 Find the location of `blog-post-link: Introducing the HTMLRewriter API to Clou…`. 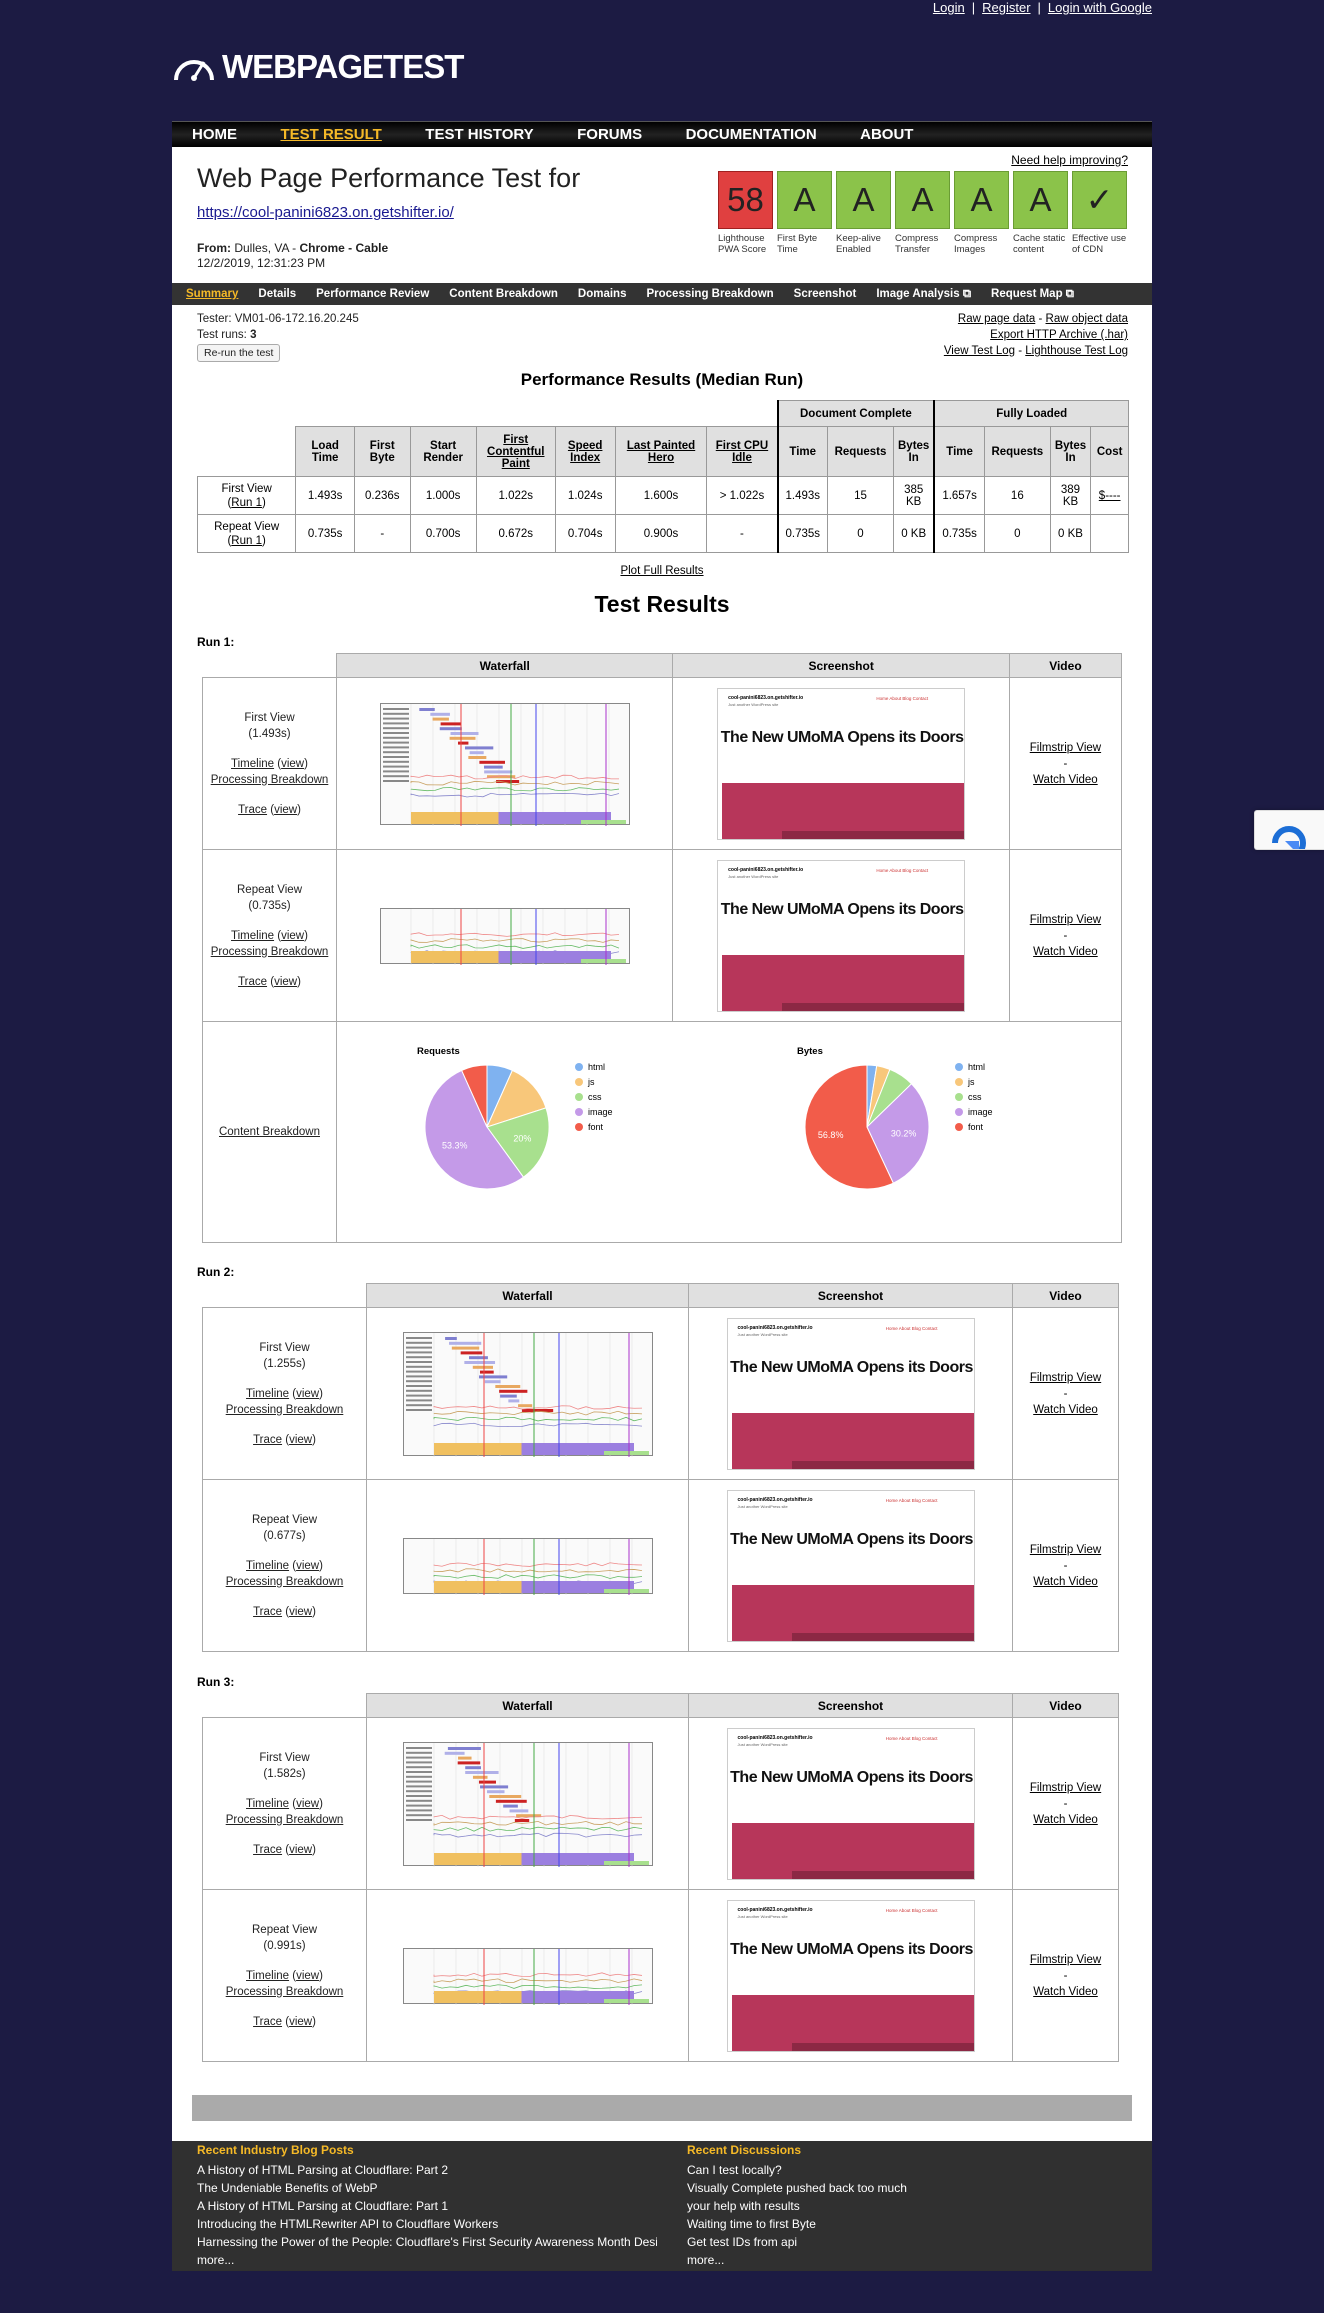

blog-post-link: Introducing the HTMLRewriter API to Clou… is located at coordinates (427, 2224).